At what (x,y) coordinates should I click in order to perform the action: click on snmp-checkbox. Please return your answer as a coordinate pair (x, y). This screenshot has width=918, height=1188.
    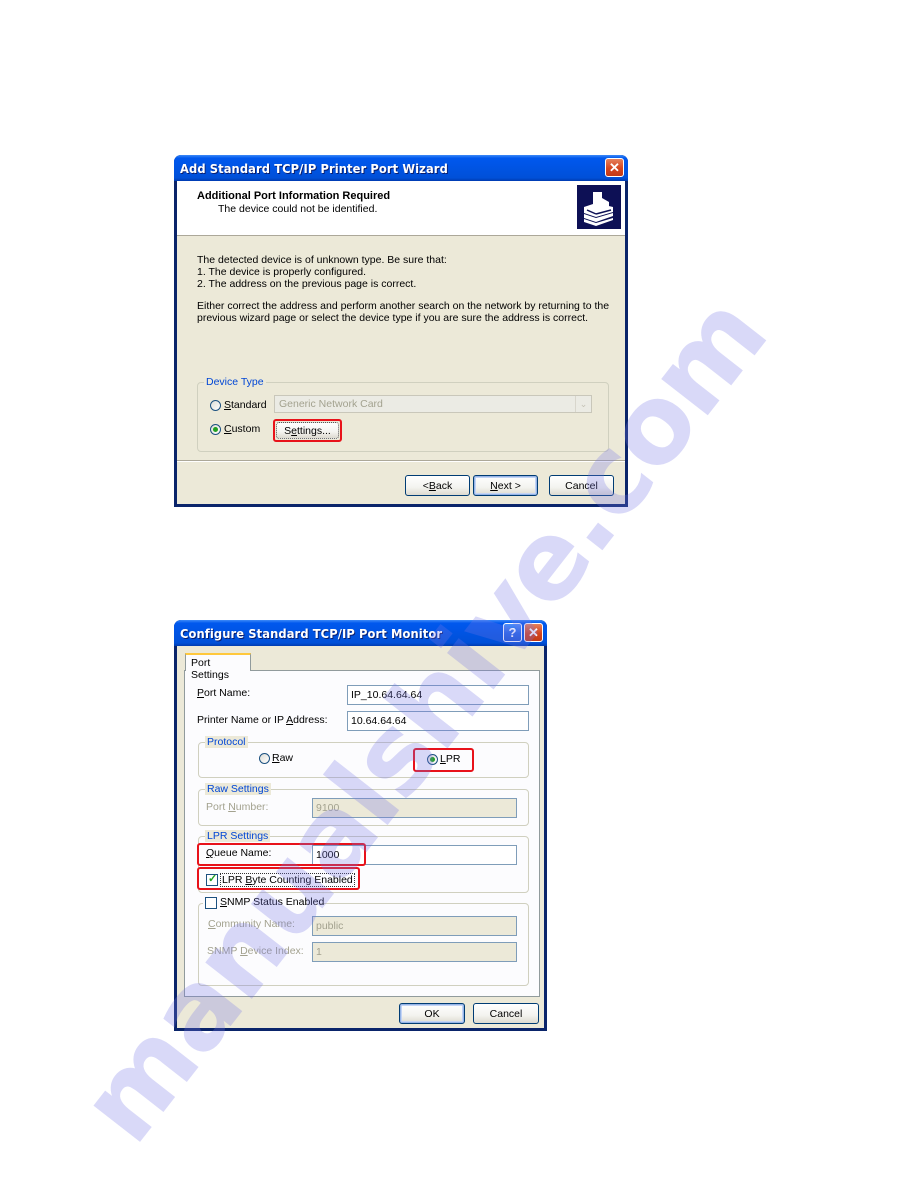
    Looking at the image, I should click on (211, 903).